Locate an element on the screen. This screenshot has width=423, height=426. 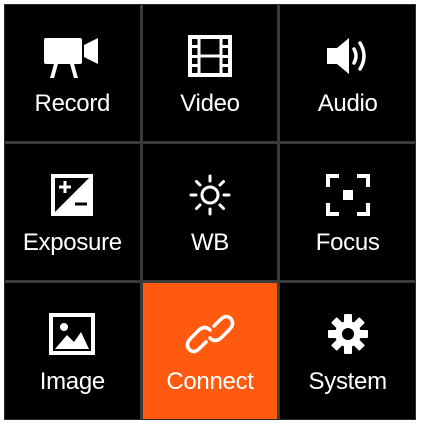
speaker-icon is located at coordinates (348, 56).